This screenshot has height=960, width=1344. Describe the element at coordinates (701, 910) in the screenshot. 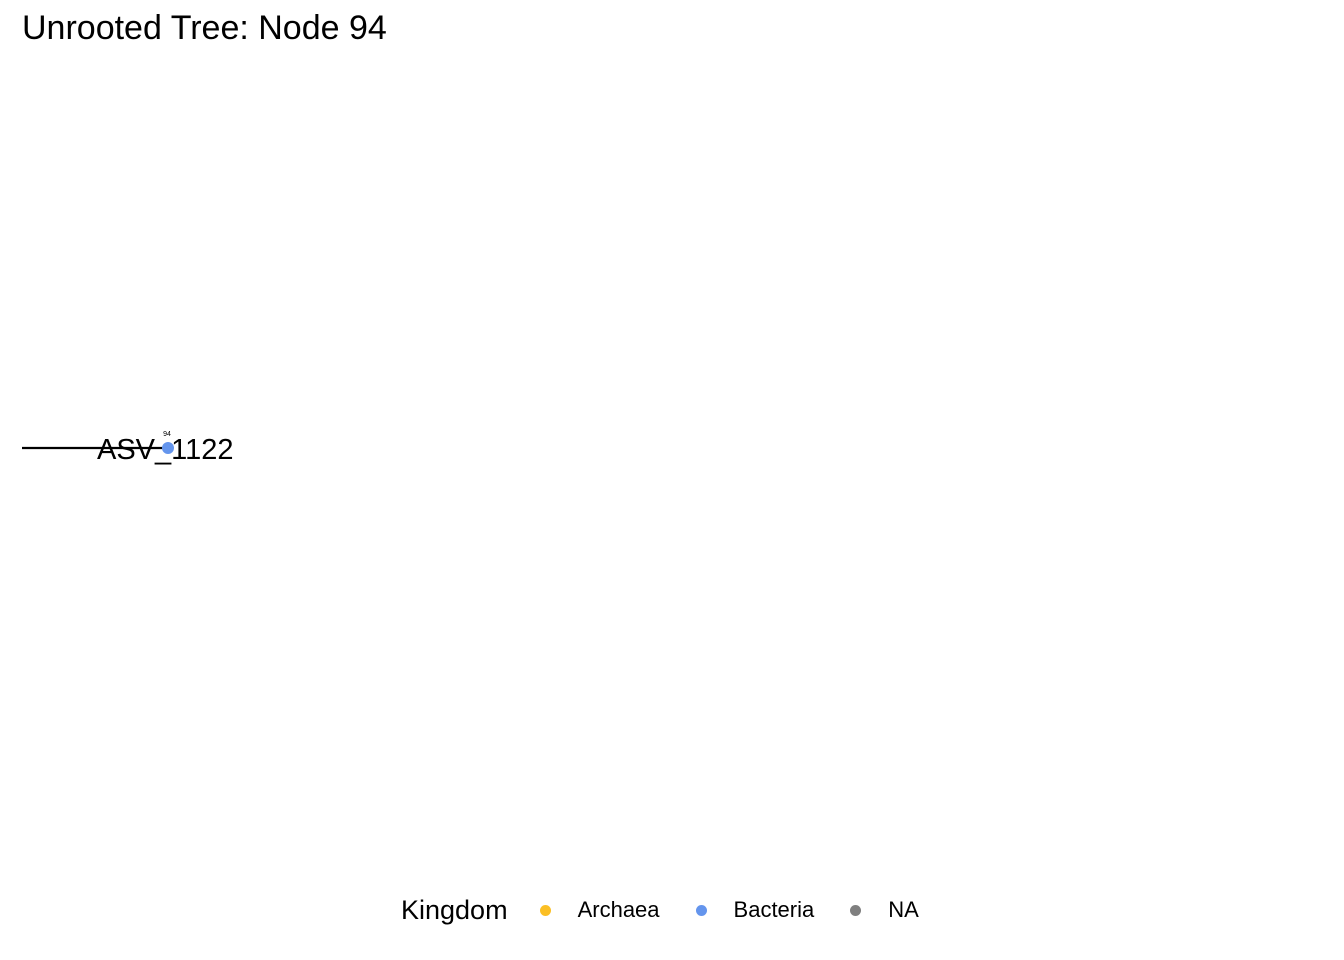

I see `legend-dot-bacteria` at that location.